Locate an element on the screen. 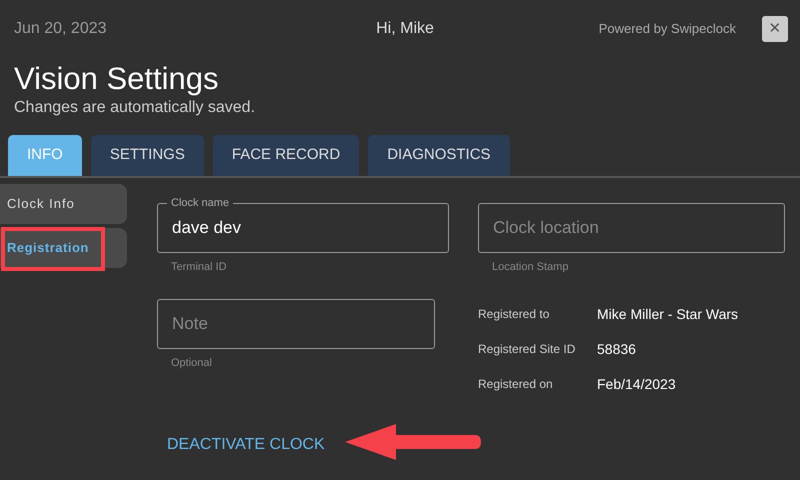 Image resolution: width=800 pixels, height=480 pixels. helper-text: Optional is located at coordinates (192, 364).